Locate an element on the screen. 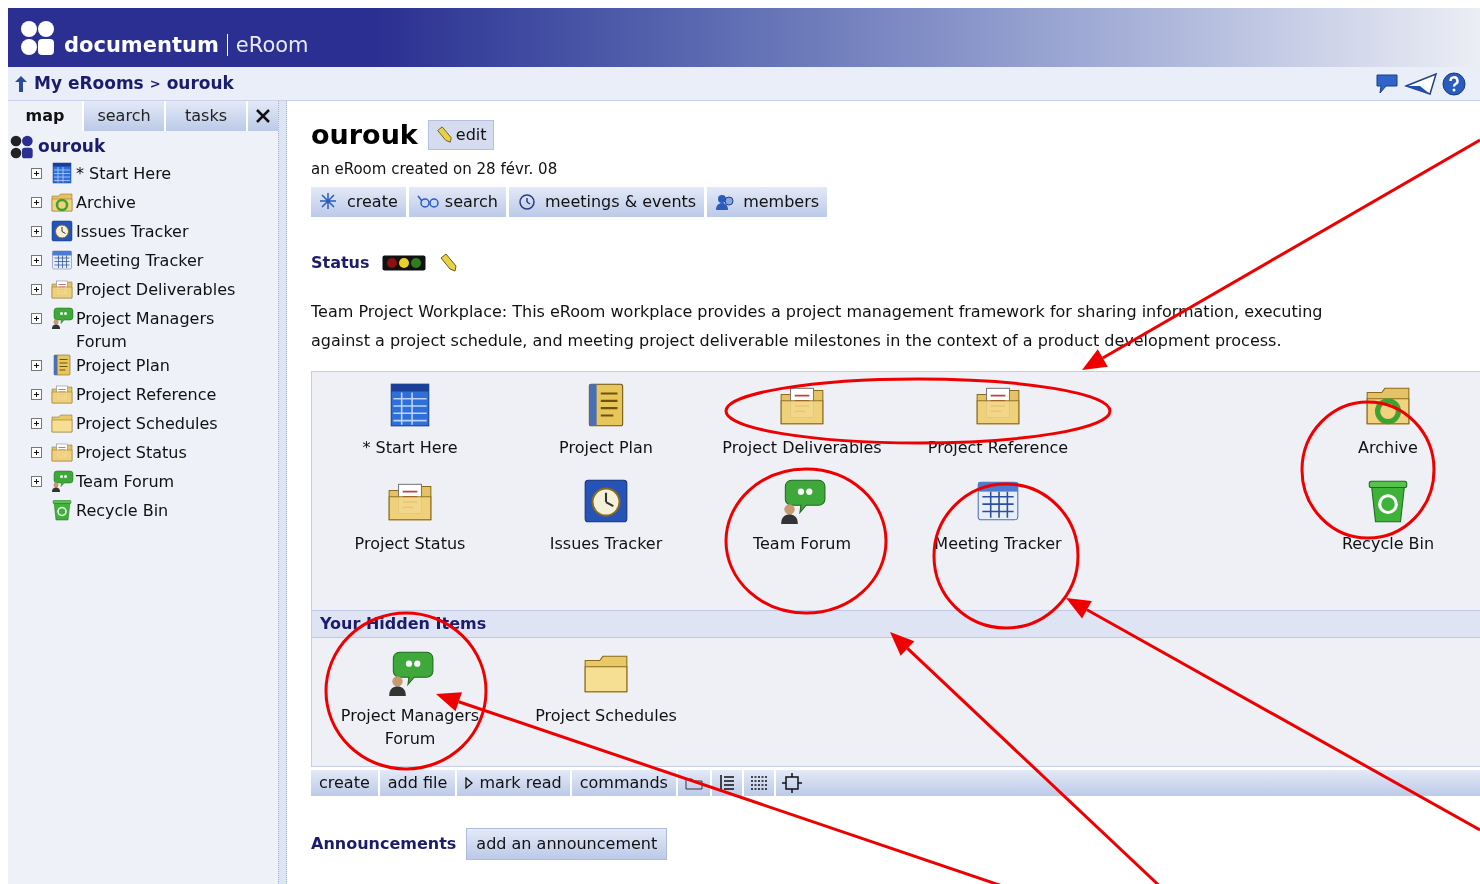 The image size is (1480, 884). room-subtitle: an eRoom created on 28 févr. 08 is located at coordinates (435, 169).